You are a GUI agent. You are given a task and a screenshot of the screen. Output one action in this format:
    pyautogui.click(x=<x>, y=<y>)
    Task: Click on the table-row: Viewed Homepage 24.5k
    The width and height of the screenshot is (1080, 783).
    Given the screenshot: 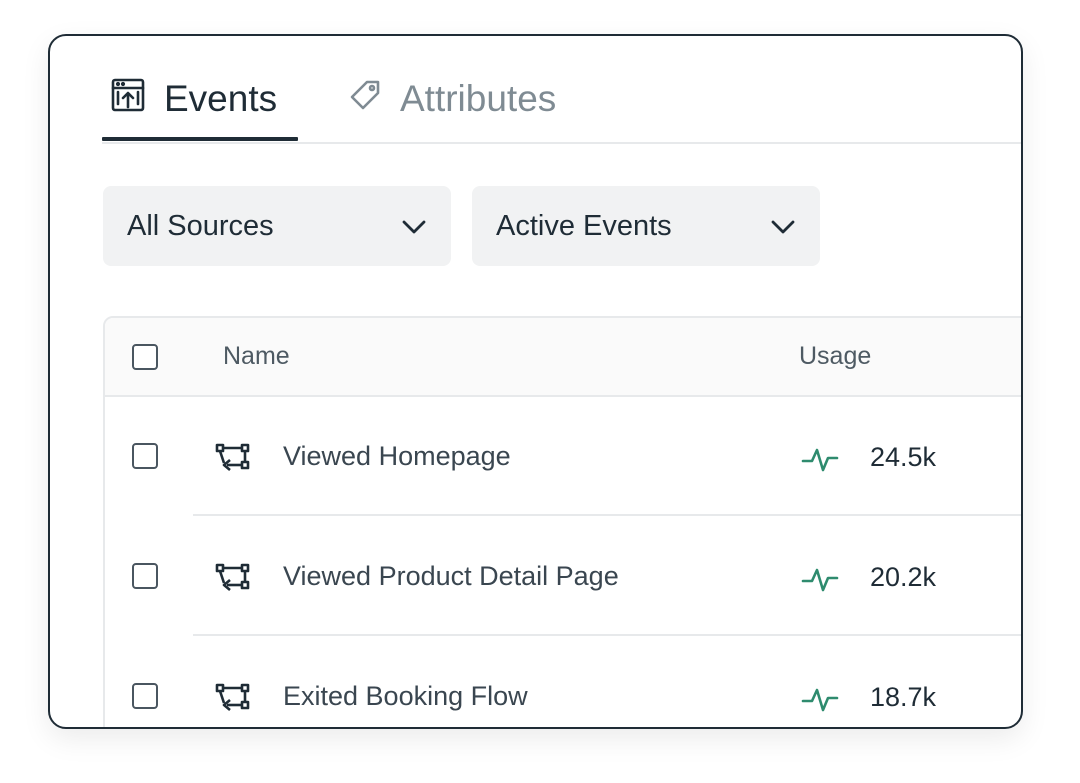 What is the action you would take?
    pyautogui.click(x=563, y=456)
    